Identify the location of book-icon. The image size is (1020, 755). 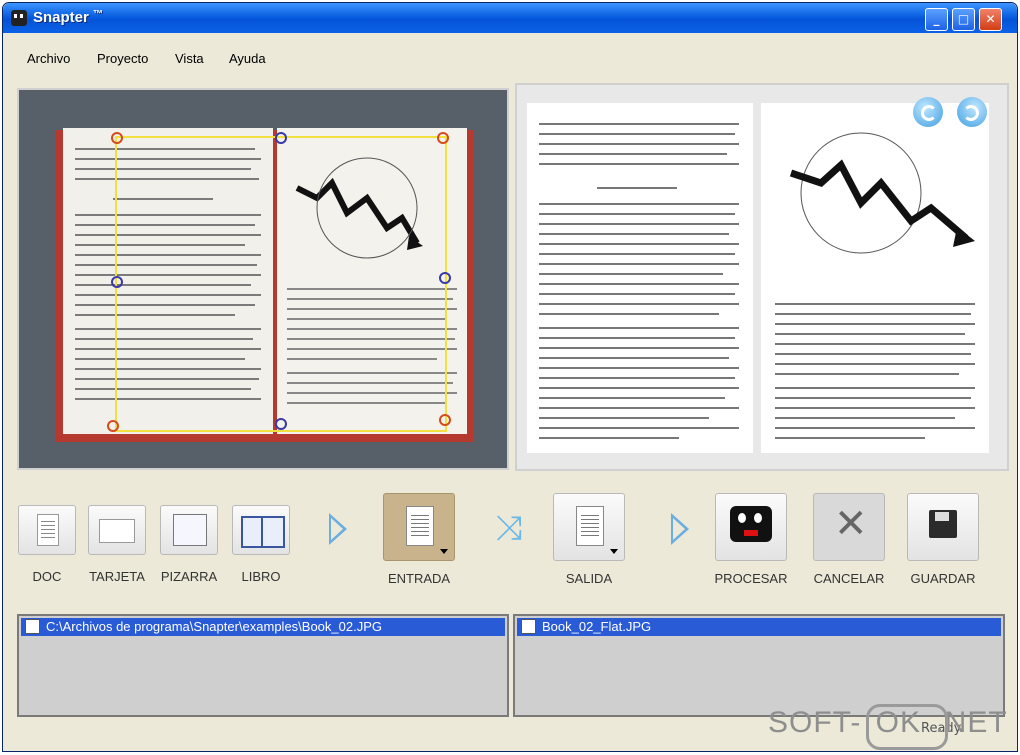
(263, 532).